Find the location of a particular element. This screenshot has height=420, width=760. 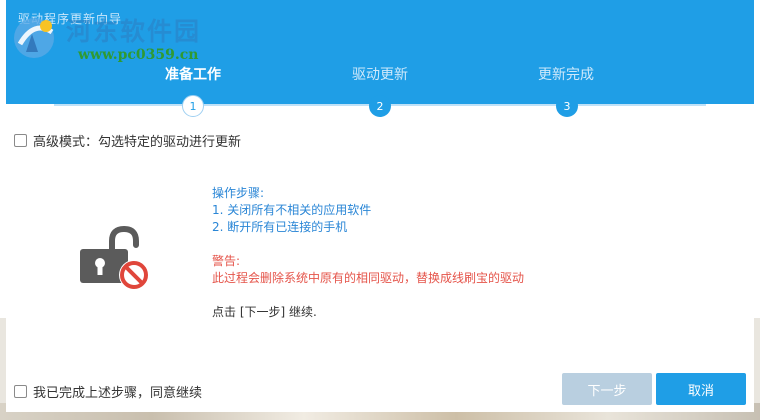

step-indicator-2: 2 is located at coordinates (380, 106).